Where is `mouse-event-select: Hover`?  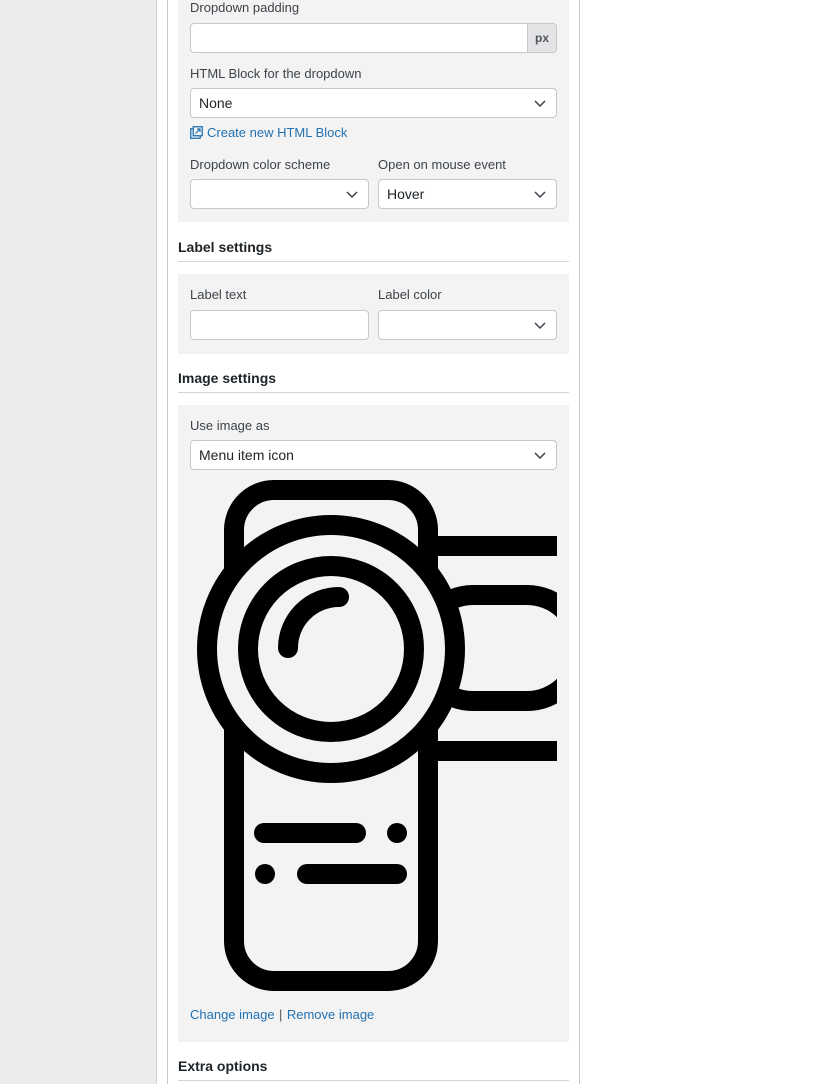 mouse-event-select: Hover is located at coordinates (467, 194).